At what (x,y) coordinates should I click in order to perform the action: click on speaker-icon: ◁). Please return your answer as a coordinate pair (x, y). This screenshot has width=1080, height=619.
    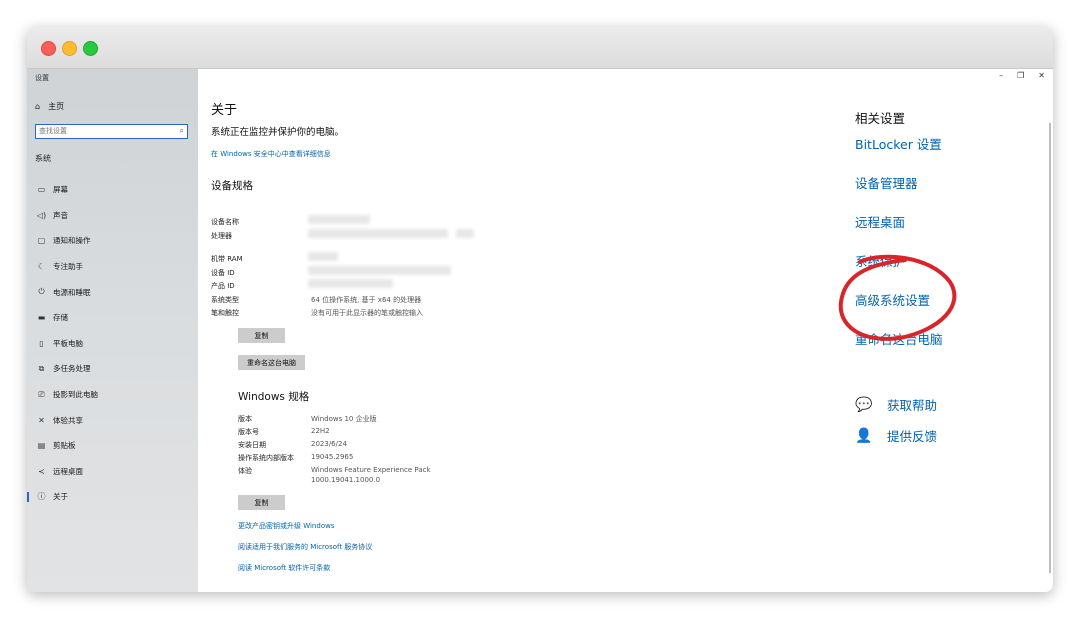
    Looking at the image, I should click on (41, 215).